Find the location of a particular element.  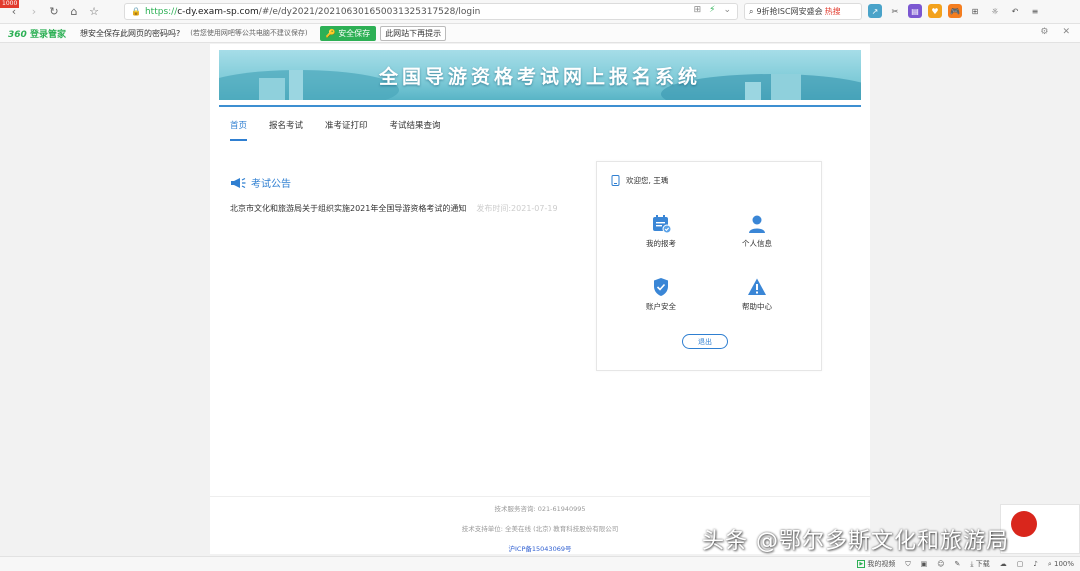

tab-admission-ticket: 准考证打印 is located at coordinates (346, 130).